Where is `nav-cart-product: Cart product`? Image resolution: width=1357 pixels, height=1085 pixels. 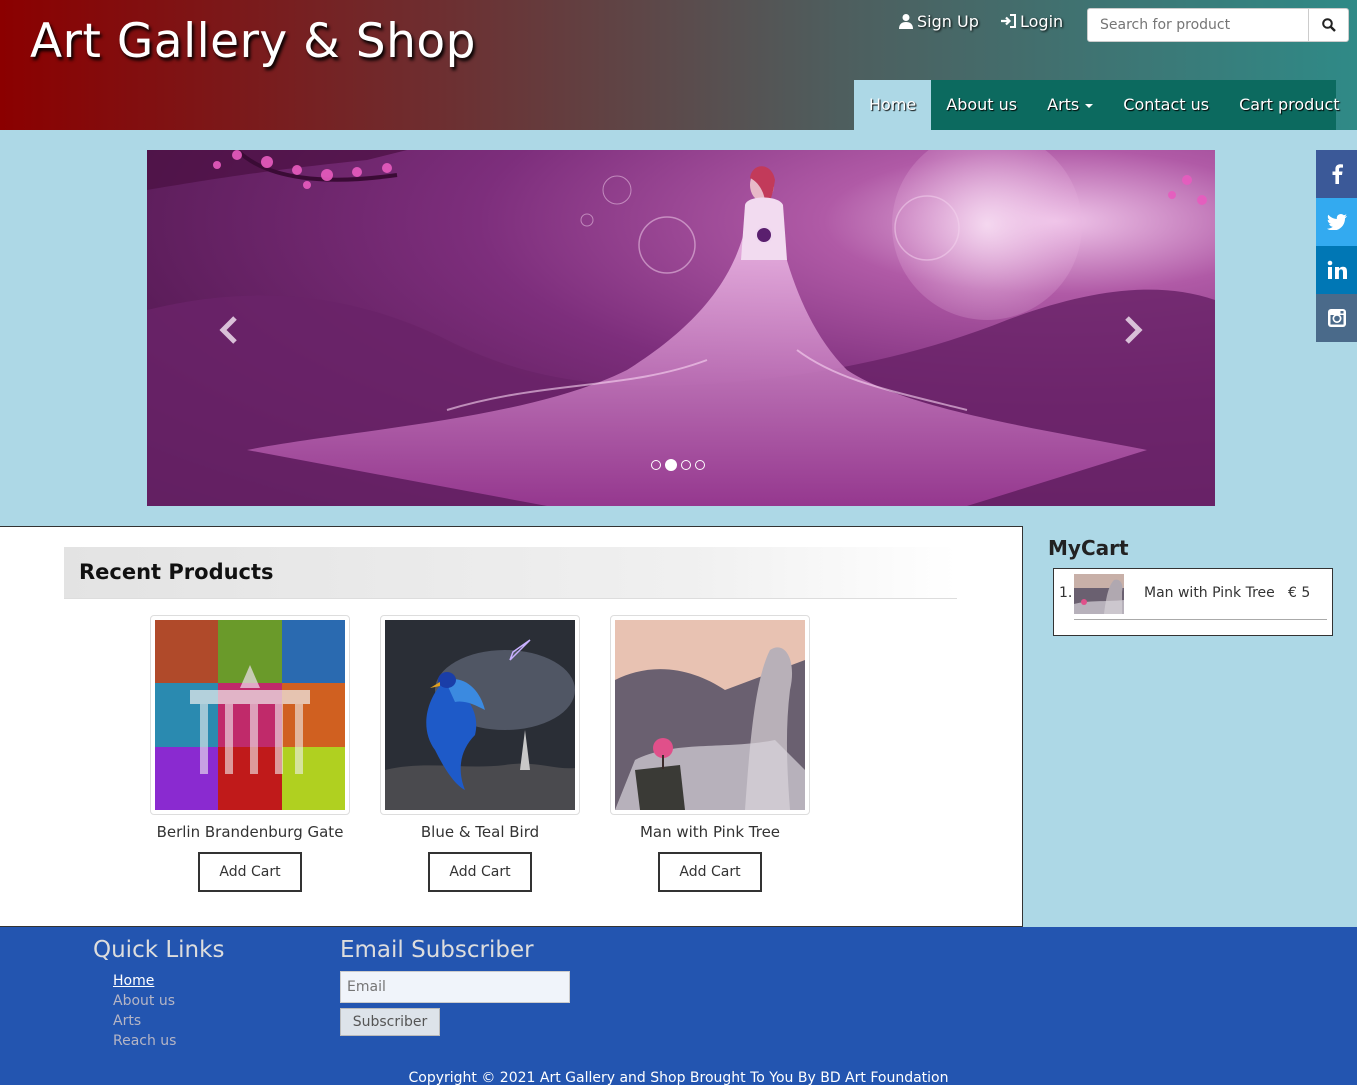
nav-cart-product: Cart product is located at coordinates (1289, 105).